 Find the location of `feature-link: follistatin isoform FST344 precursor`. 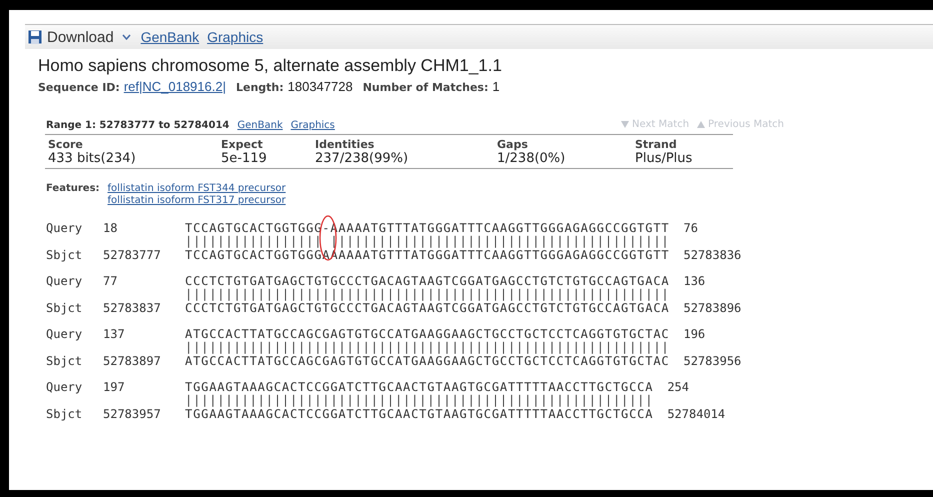

feature-link: follistatin isoform FST344 precursor is located at coordinates (197, 189).